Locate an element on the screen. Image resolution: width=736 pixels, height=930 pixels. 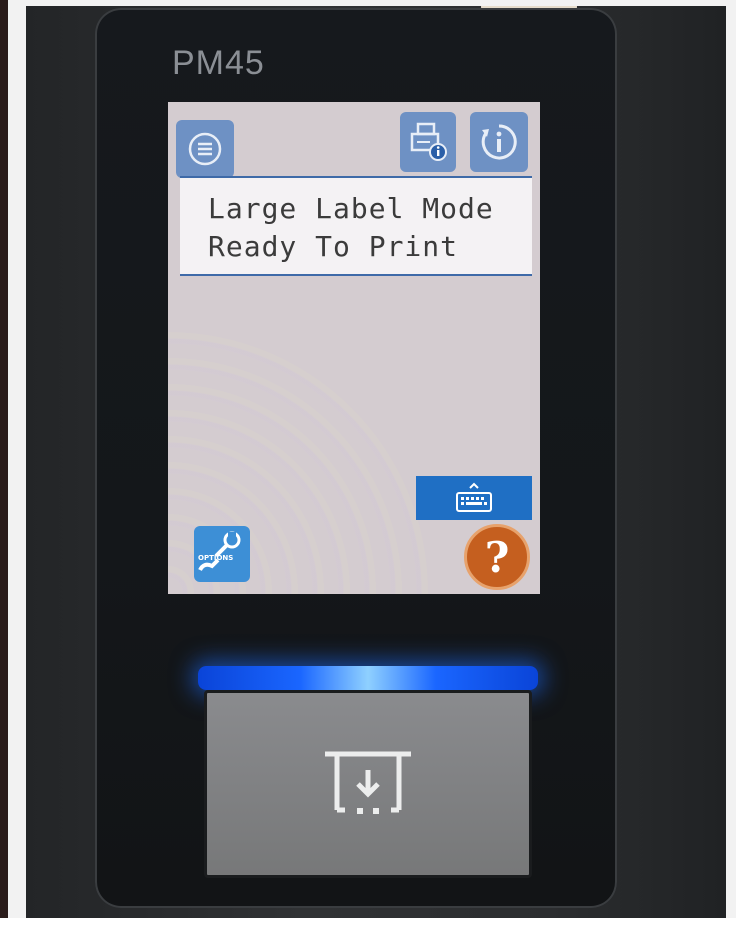
background-left-edge is located at coordinates (4, 459).